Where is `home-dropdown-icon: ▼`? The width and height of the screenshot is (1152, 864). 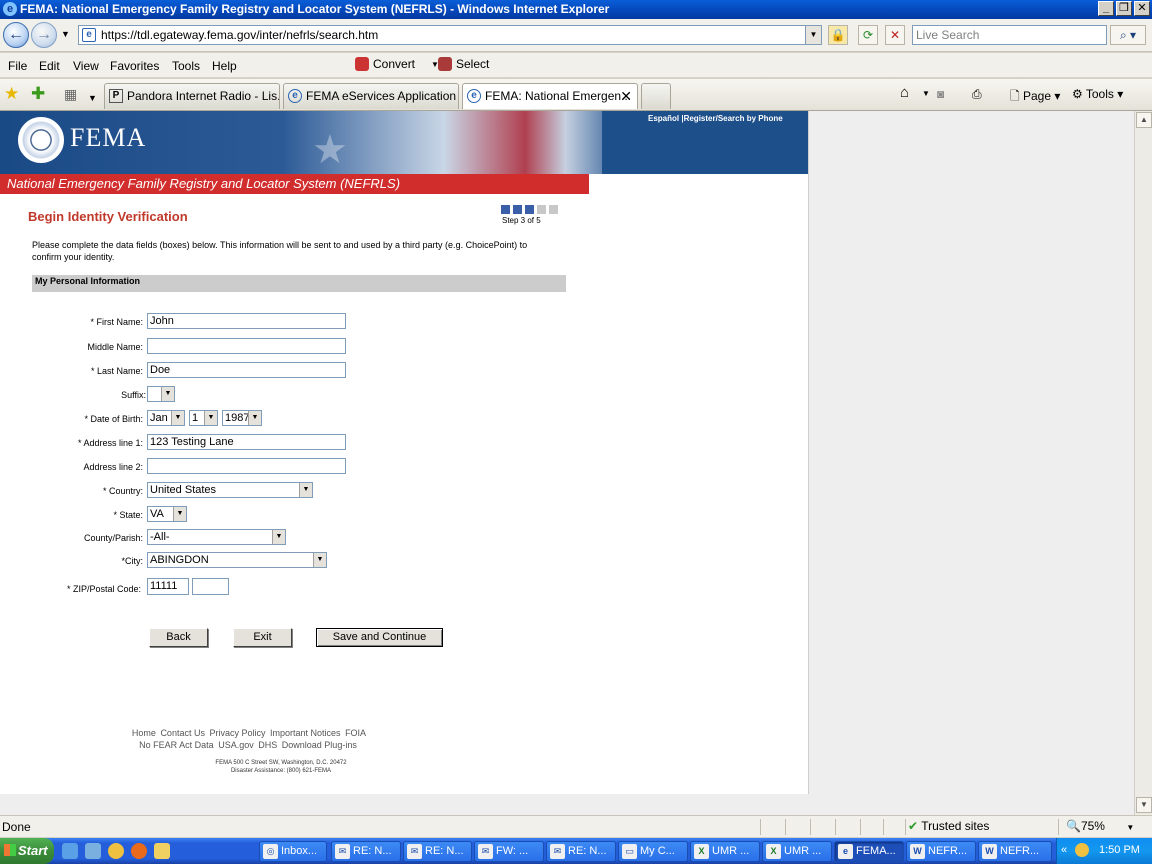
home-dropdown-icon: ▼ is located at coordinates (926, 93).